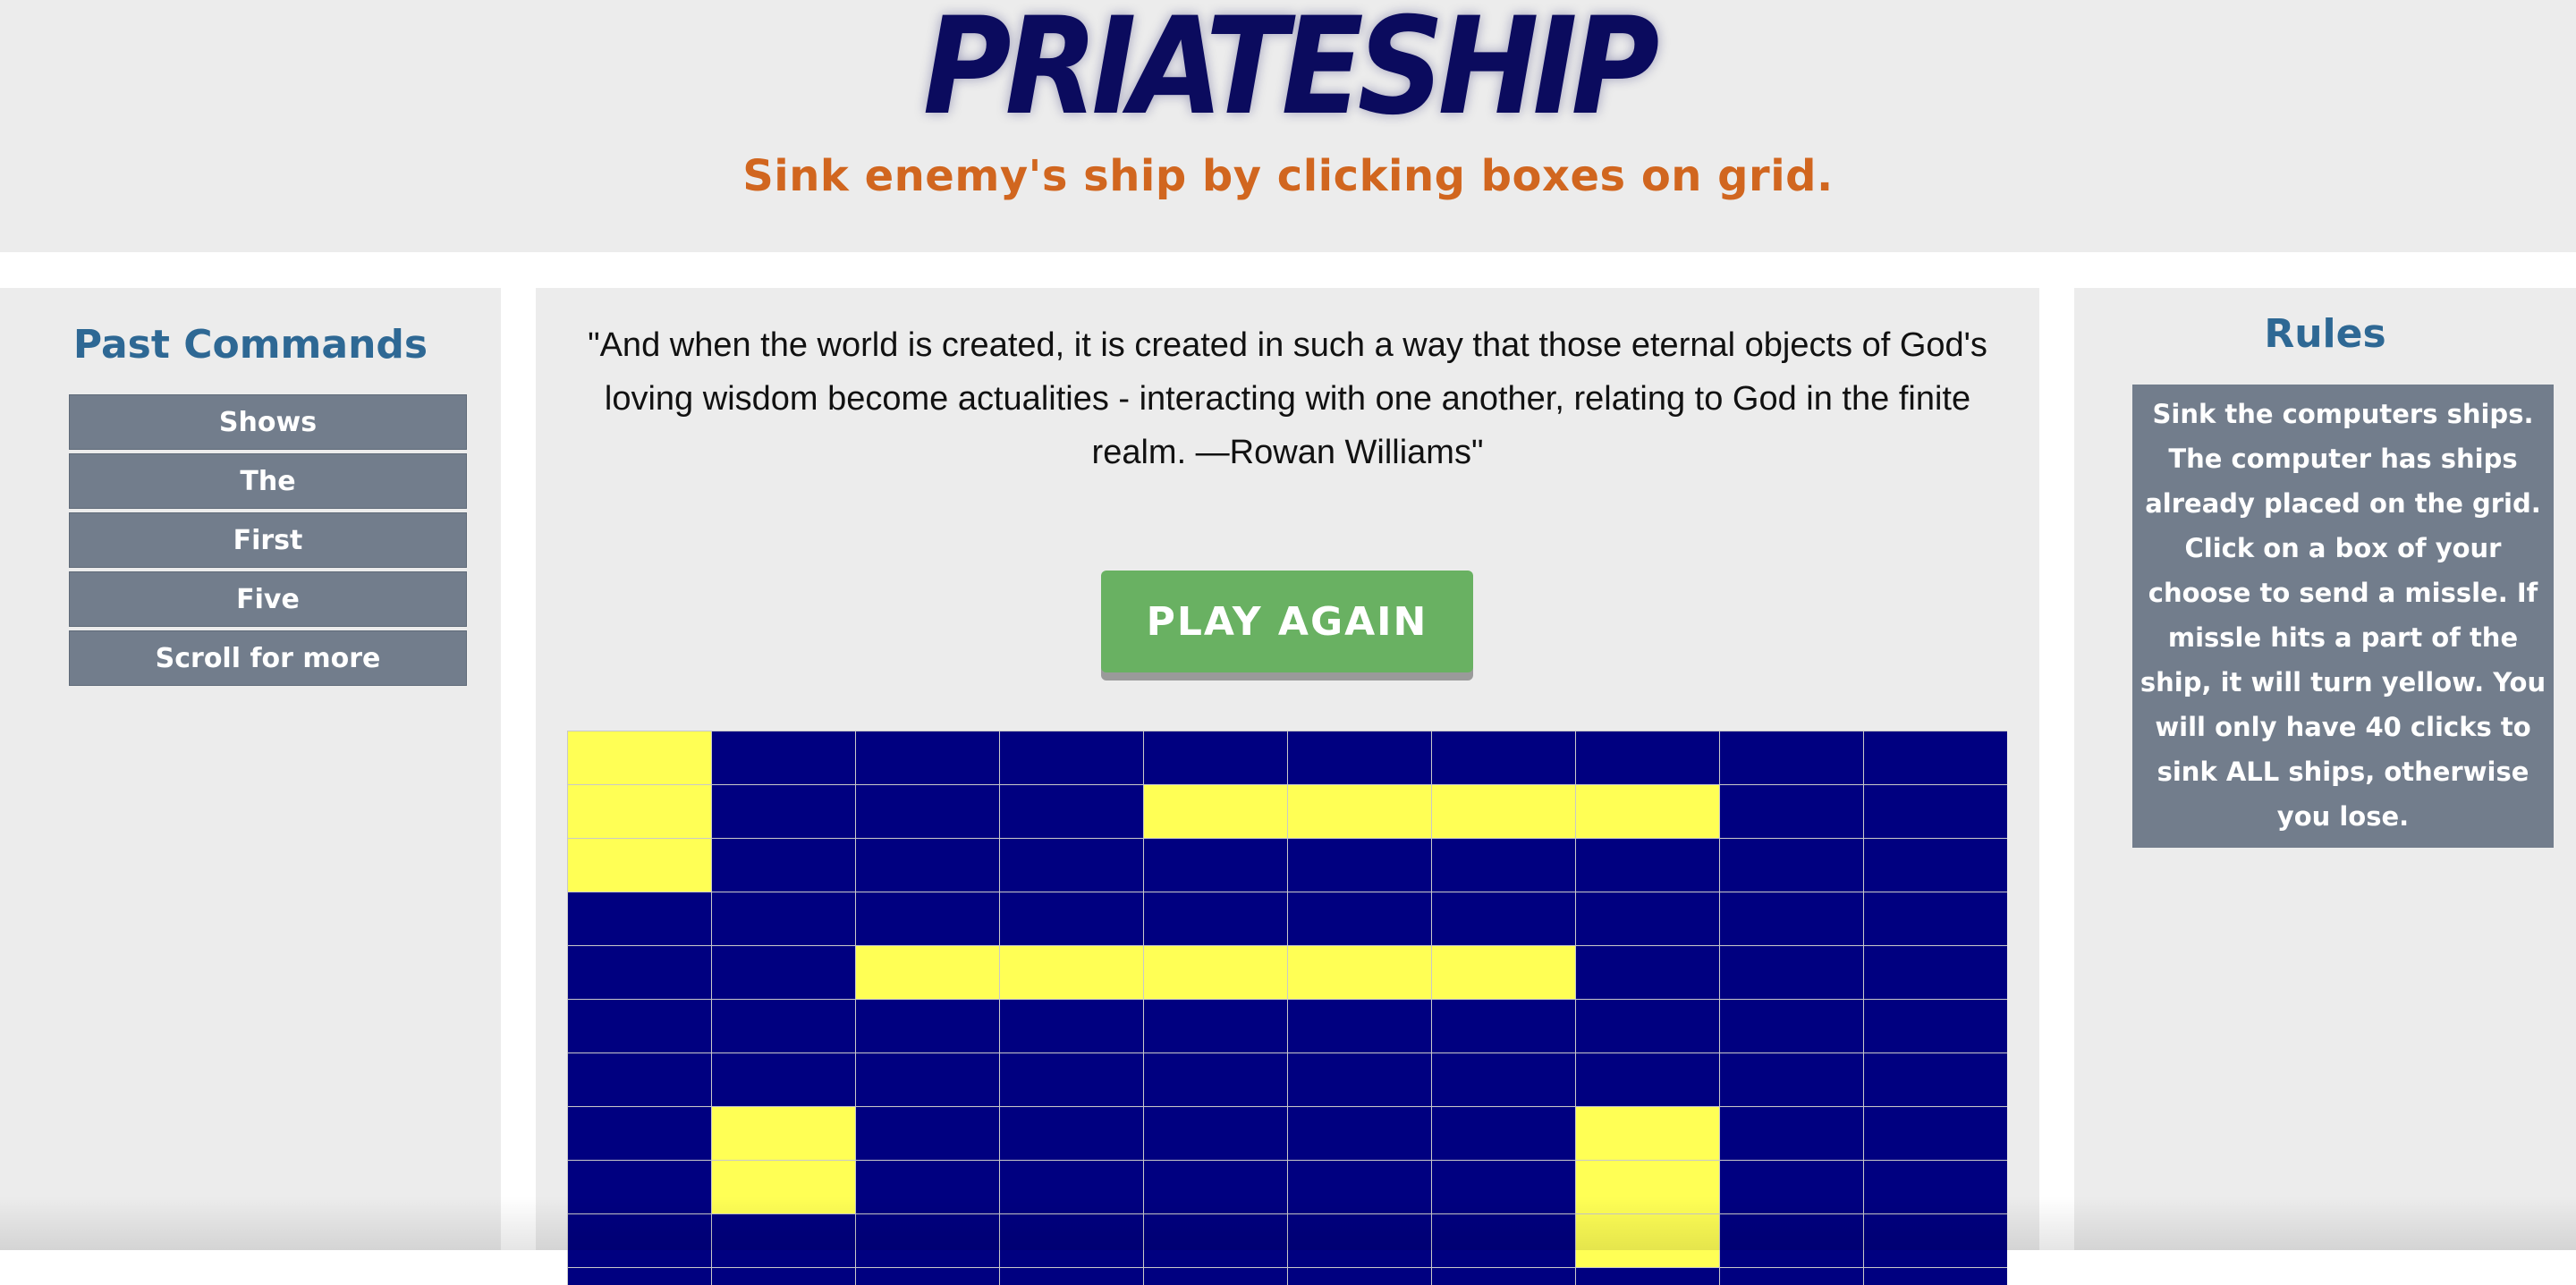 This screenshot has height=1285, width=2576. What do you see at coordinates (268, 540) in the screenshot?
I see `past-command-item: First` at bounding box center [268, 540].